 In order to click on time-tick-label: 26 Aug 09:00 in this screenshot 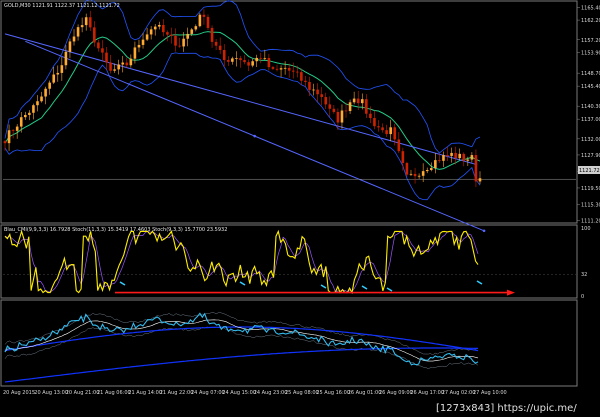, I will do `click(396, 393)`.